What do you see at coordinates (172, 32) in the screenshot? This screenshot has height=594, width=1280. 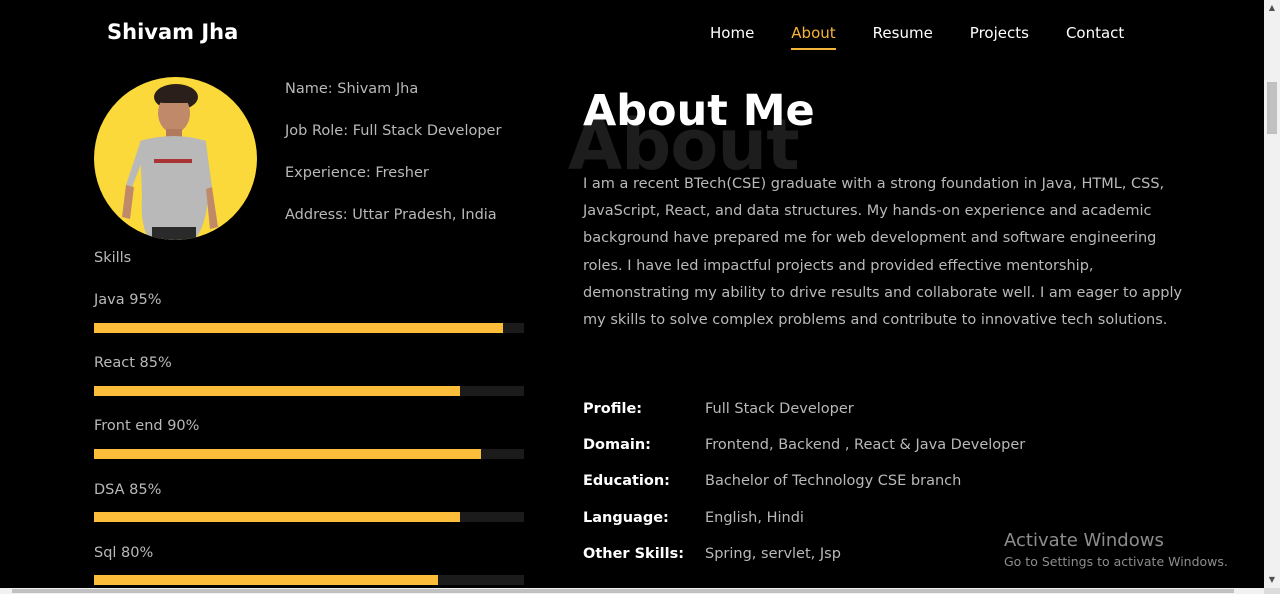 I see `brand-logo: Shivam Jha` at bounding box center [172, 32].